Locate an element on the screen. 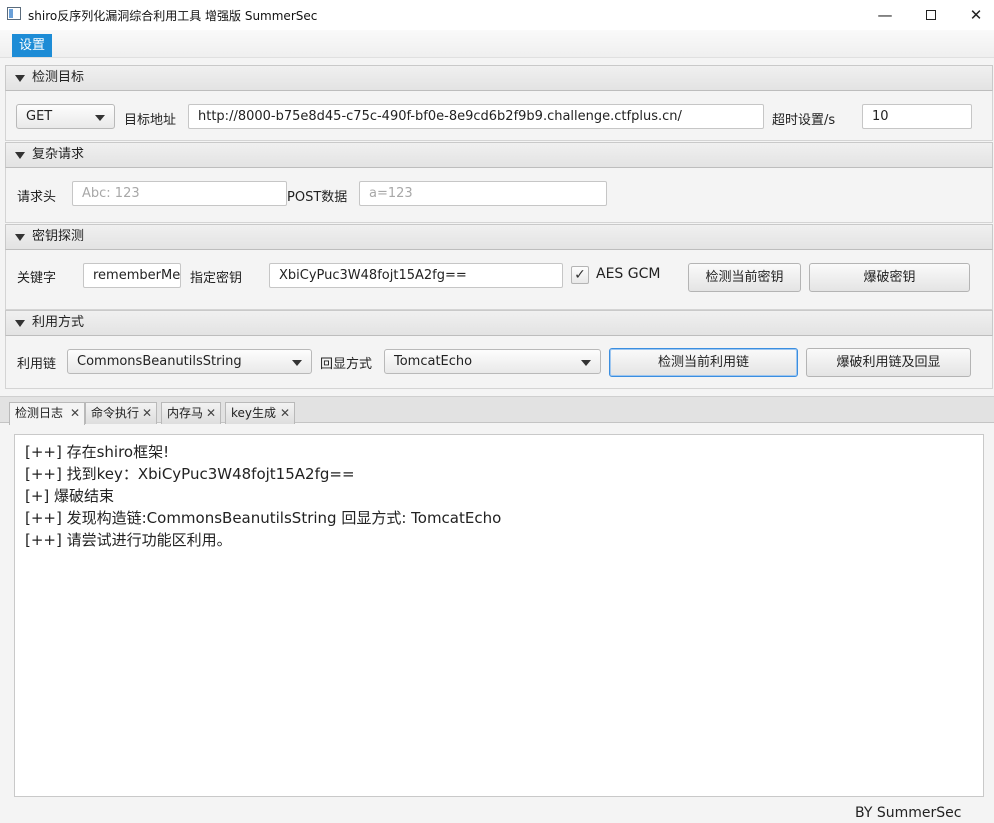 This screenshot has height=823, width=994. timeout-label: 超时设置/s is located at coordinates (804, 120).